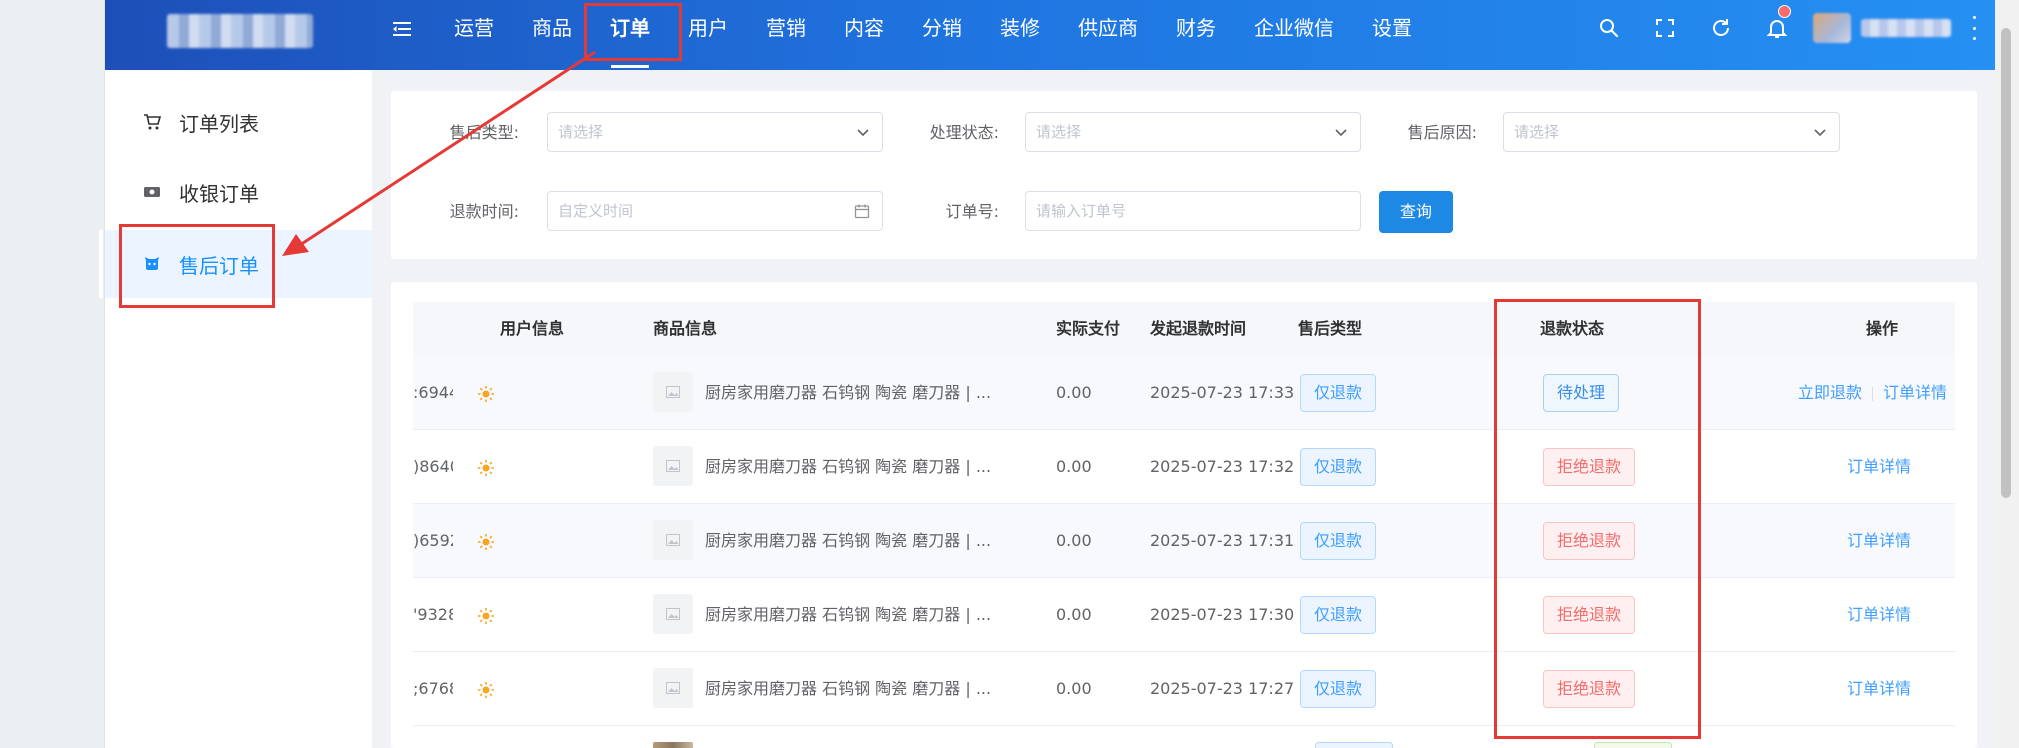 Image resolution: width=2019 pixels, height=748 pixels. I want to click on order-no-tail: :6944, so click(433, 392).